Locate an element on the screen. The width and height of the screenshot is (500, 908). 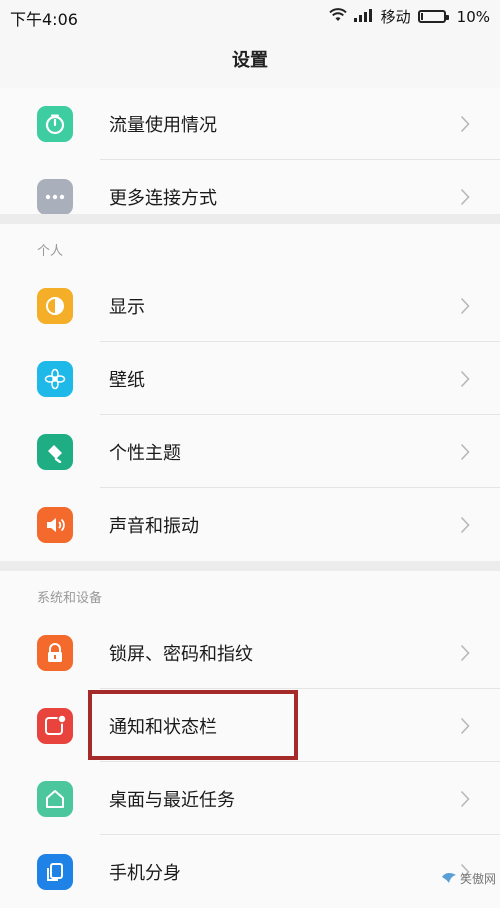
section-title: 个人 is located at coordinates (50, 251).